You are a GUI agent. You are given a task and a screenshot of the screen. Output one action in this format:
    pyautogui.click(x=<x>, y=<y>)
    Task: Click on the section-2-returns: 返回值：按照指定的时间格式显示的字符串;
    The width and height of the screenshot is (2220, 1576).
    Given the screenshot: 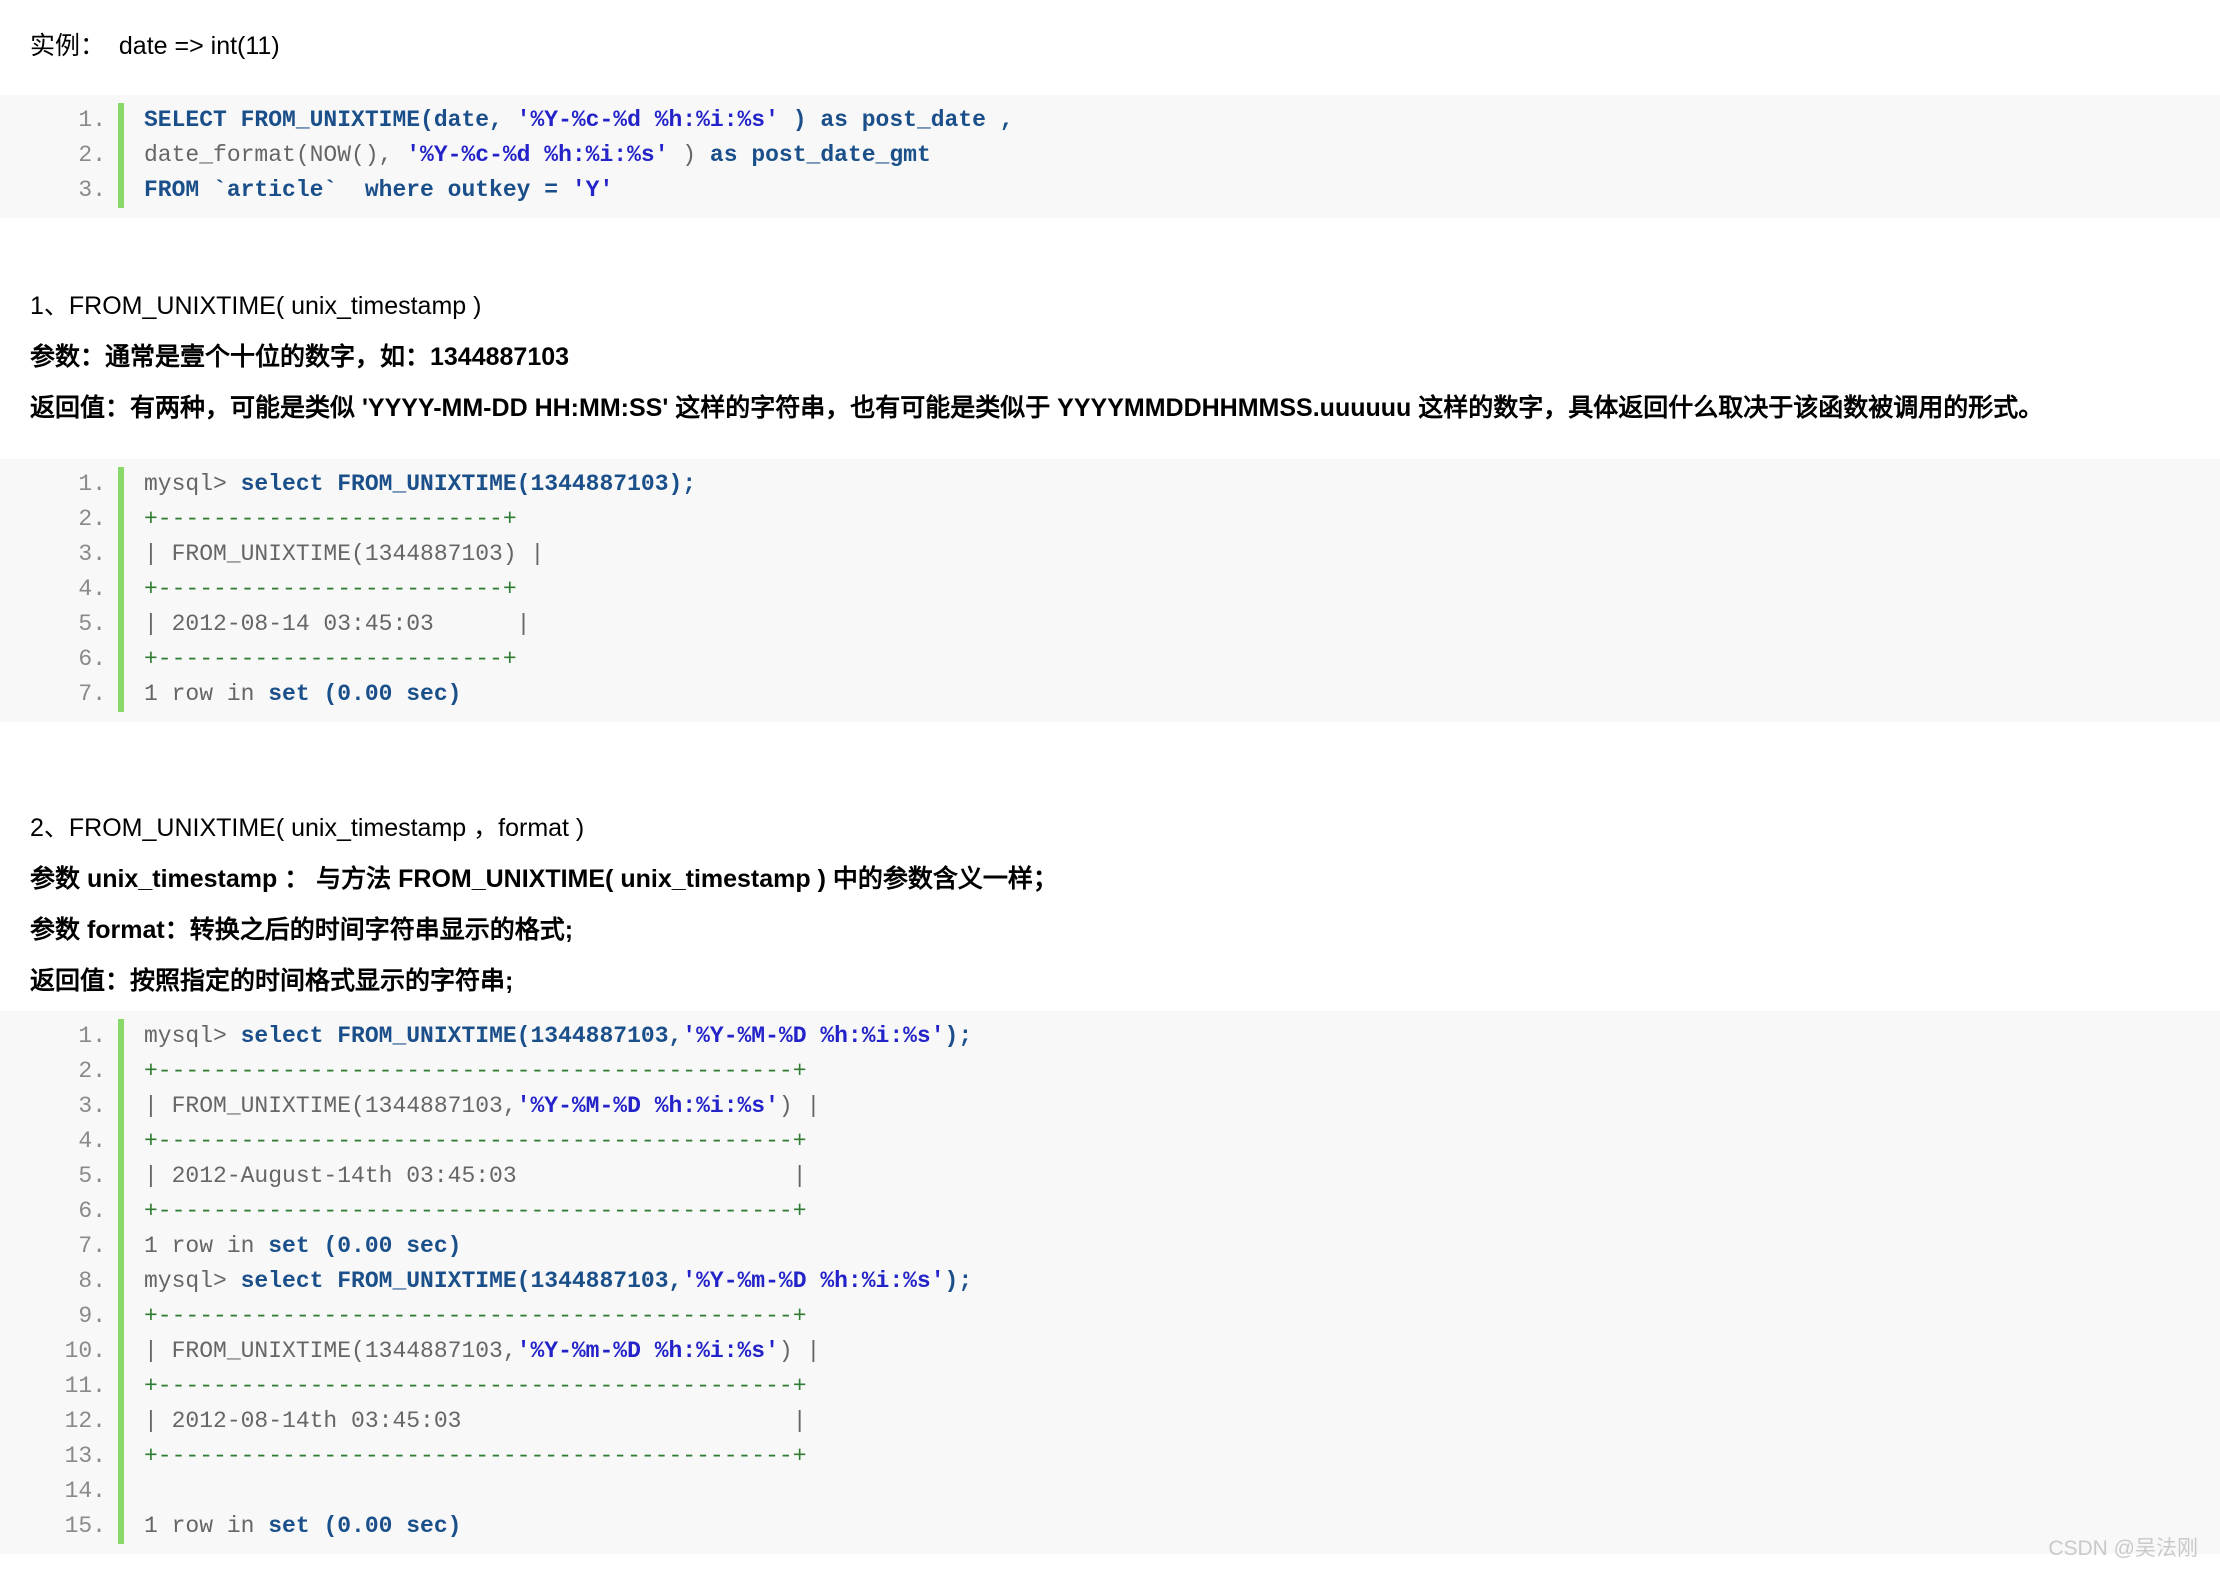 What is the action you would take?
    pyautogui.click(x=272, y=981)
    